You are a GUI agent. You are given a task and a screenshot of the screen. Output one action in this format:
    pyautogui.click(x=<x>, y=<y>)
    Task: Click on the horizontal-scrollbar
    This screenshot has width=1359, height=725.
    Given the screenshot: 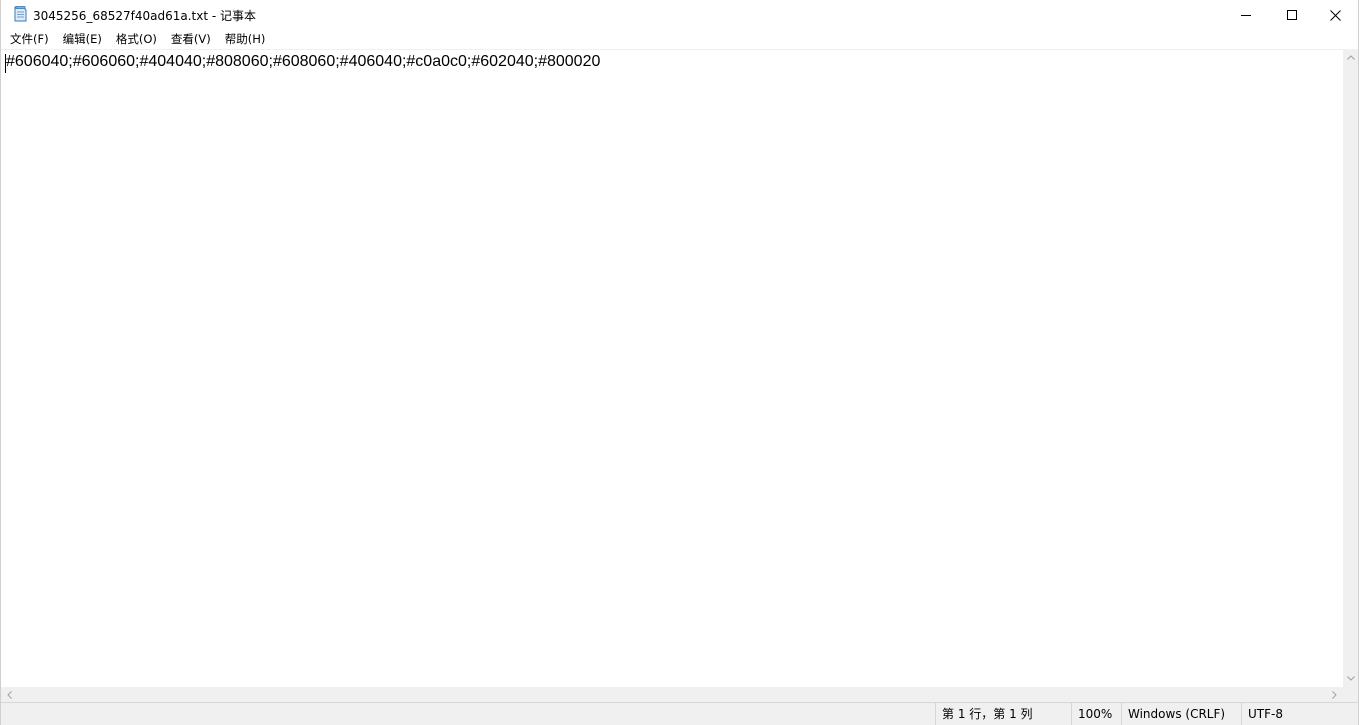 What is the action you would take?
    pyautogui.click(x=672, y=694)
    